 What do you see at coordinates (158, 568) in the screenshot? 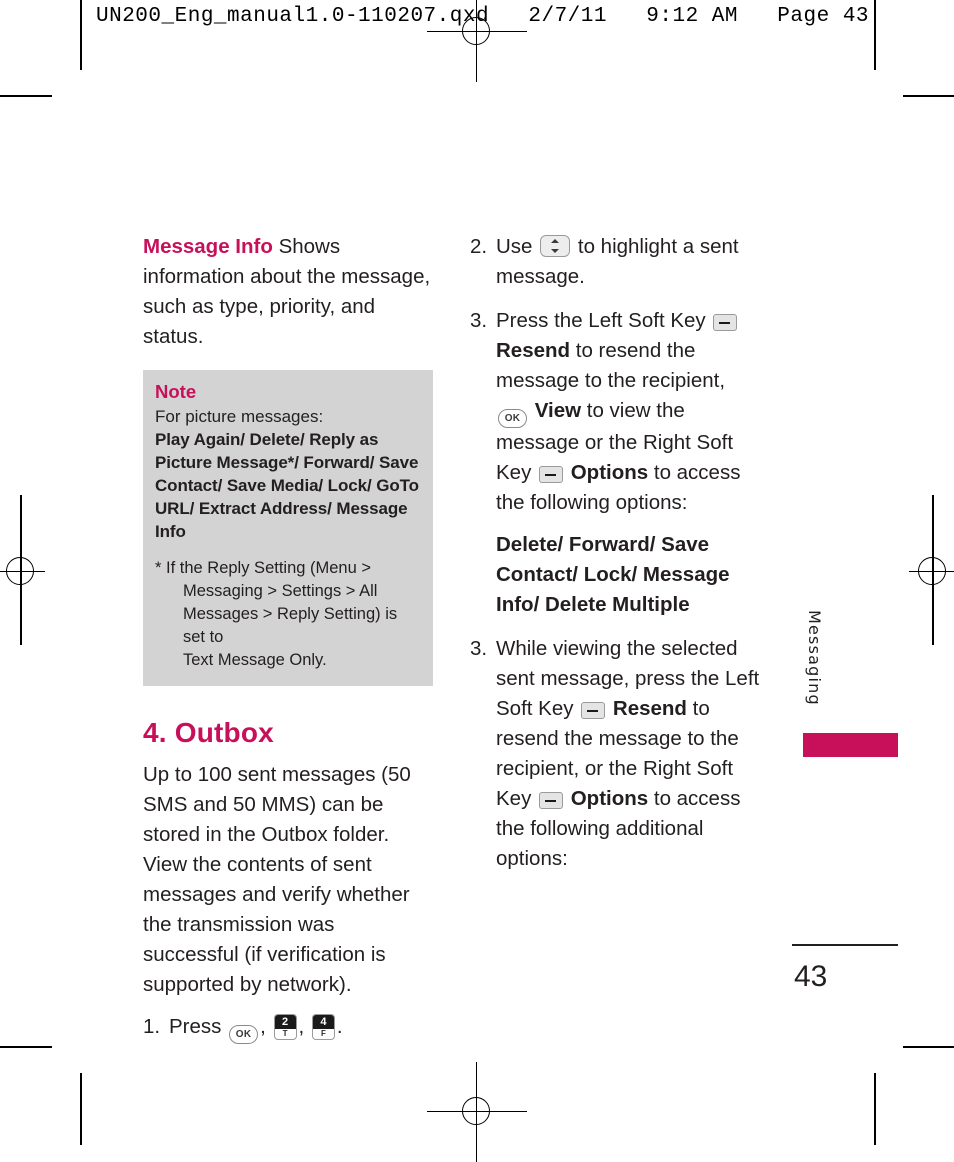
I see `note-footnote-marker: *` at bounding box center [158, 568].